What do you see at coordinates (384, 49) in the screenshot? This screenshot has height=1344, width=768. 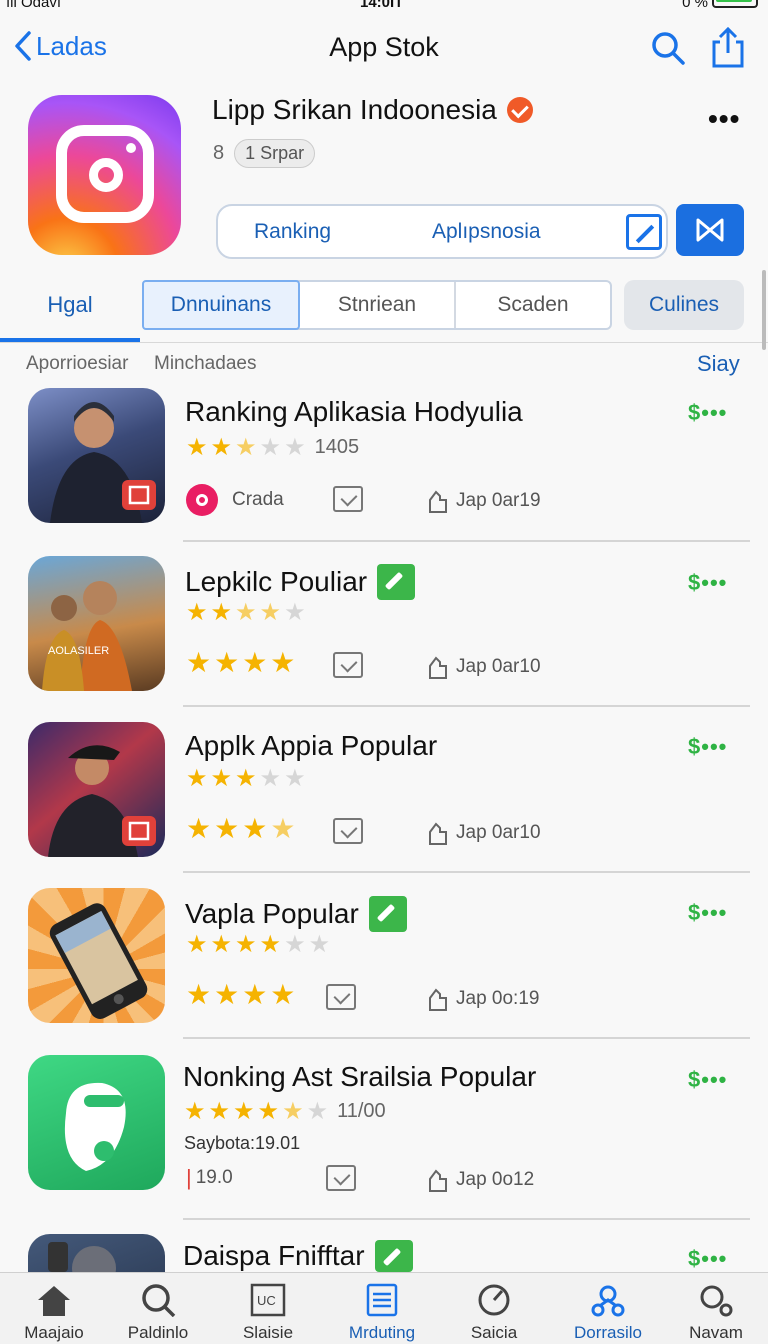 I see `navigation-bar: Ladas App Stok` at bounding box center [384, 49].